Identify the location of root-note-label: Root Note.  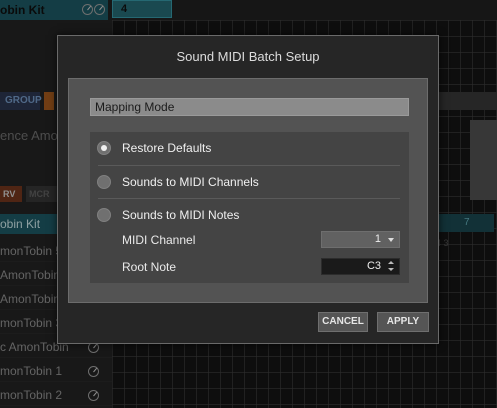
(149, 267).